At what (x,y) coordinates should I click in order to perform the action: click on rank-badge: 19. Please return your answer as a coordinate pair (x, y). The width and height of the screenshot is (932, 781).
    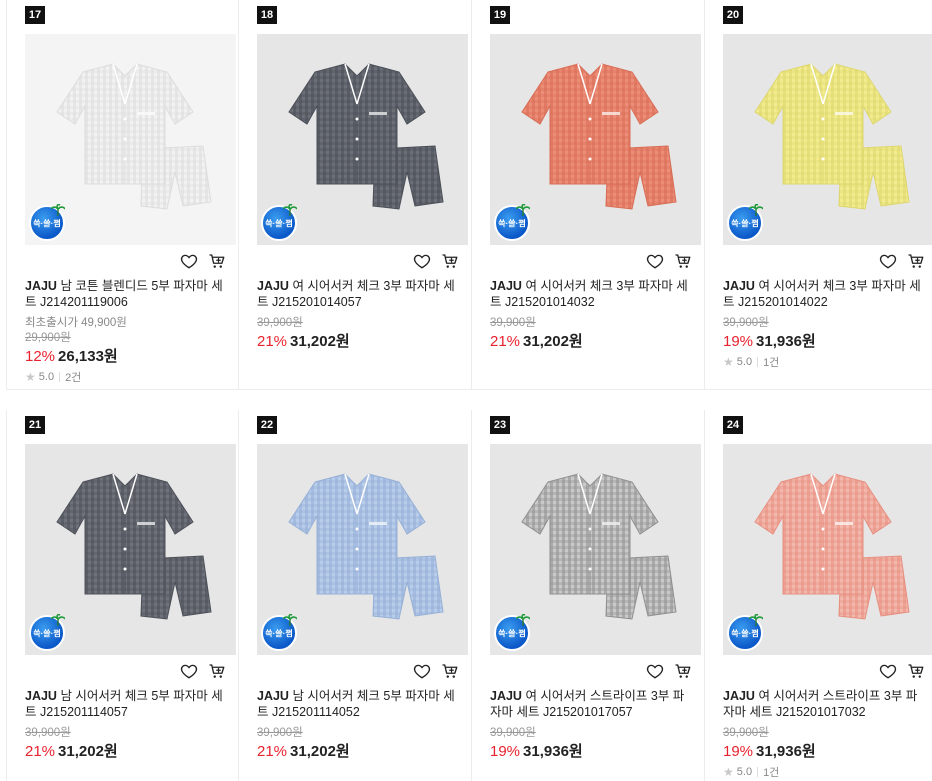
    Looking at the image, I should click on (500, 15).